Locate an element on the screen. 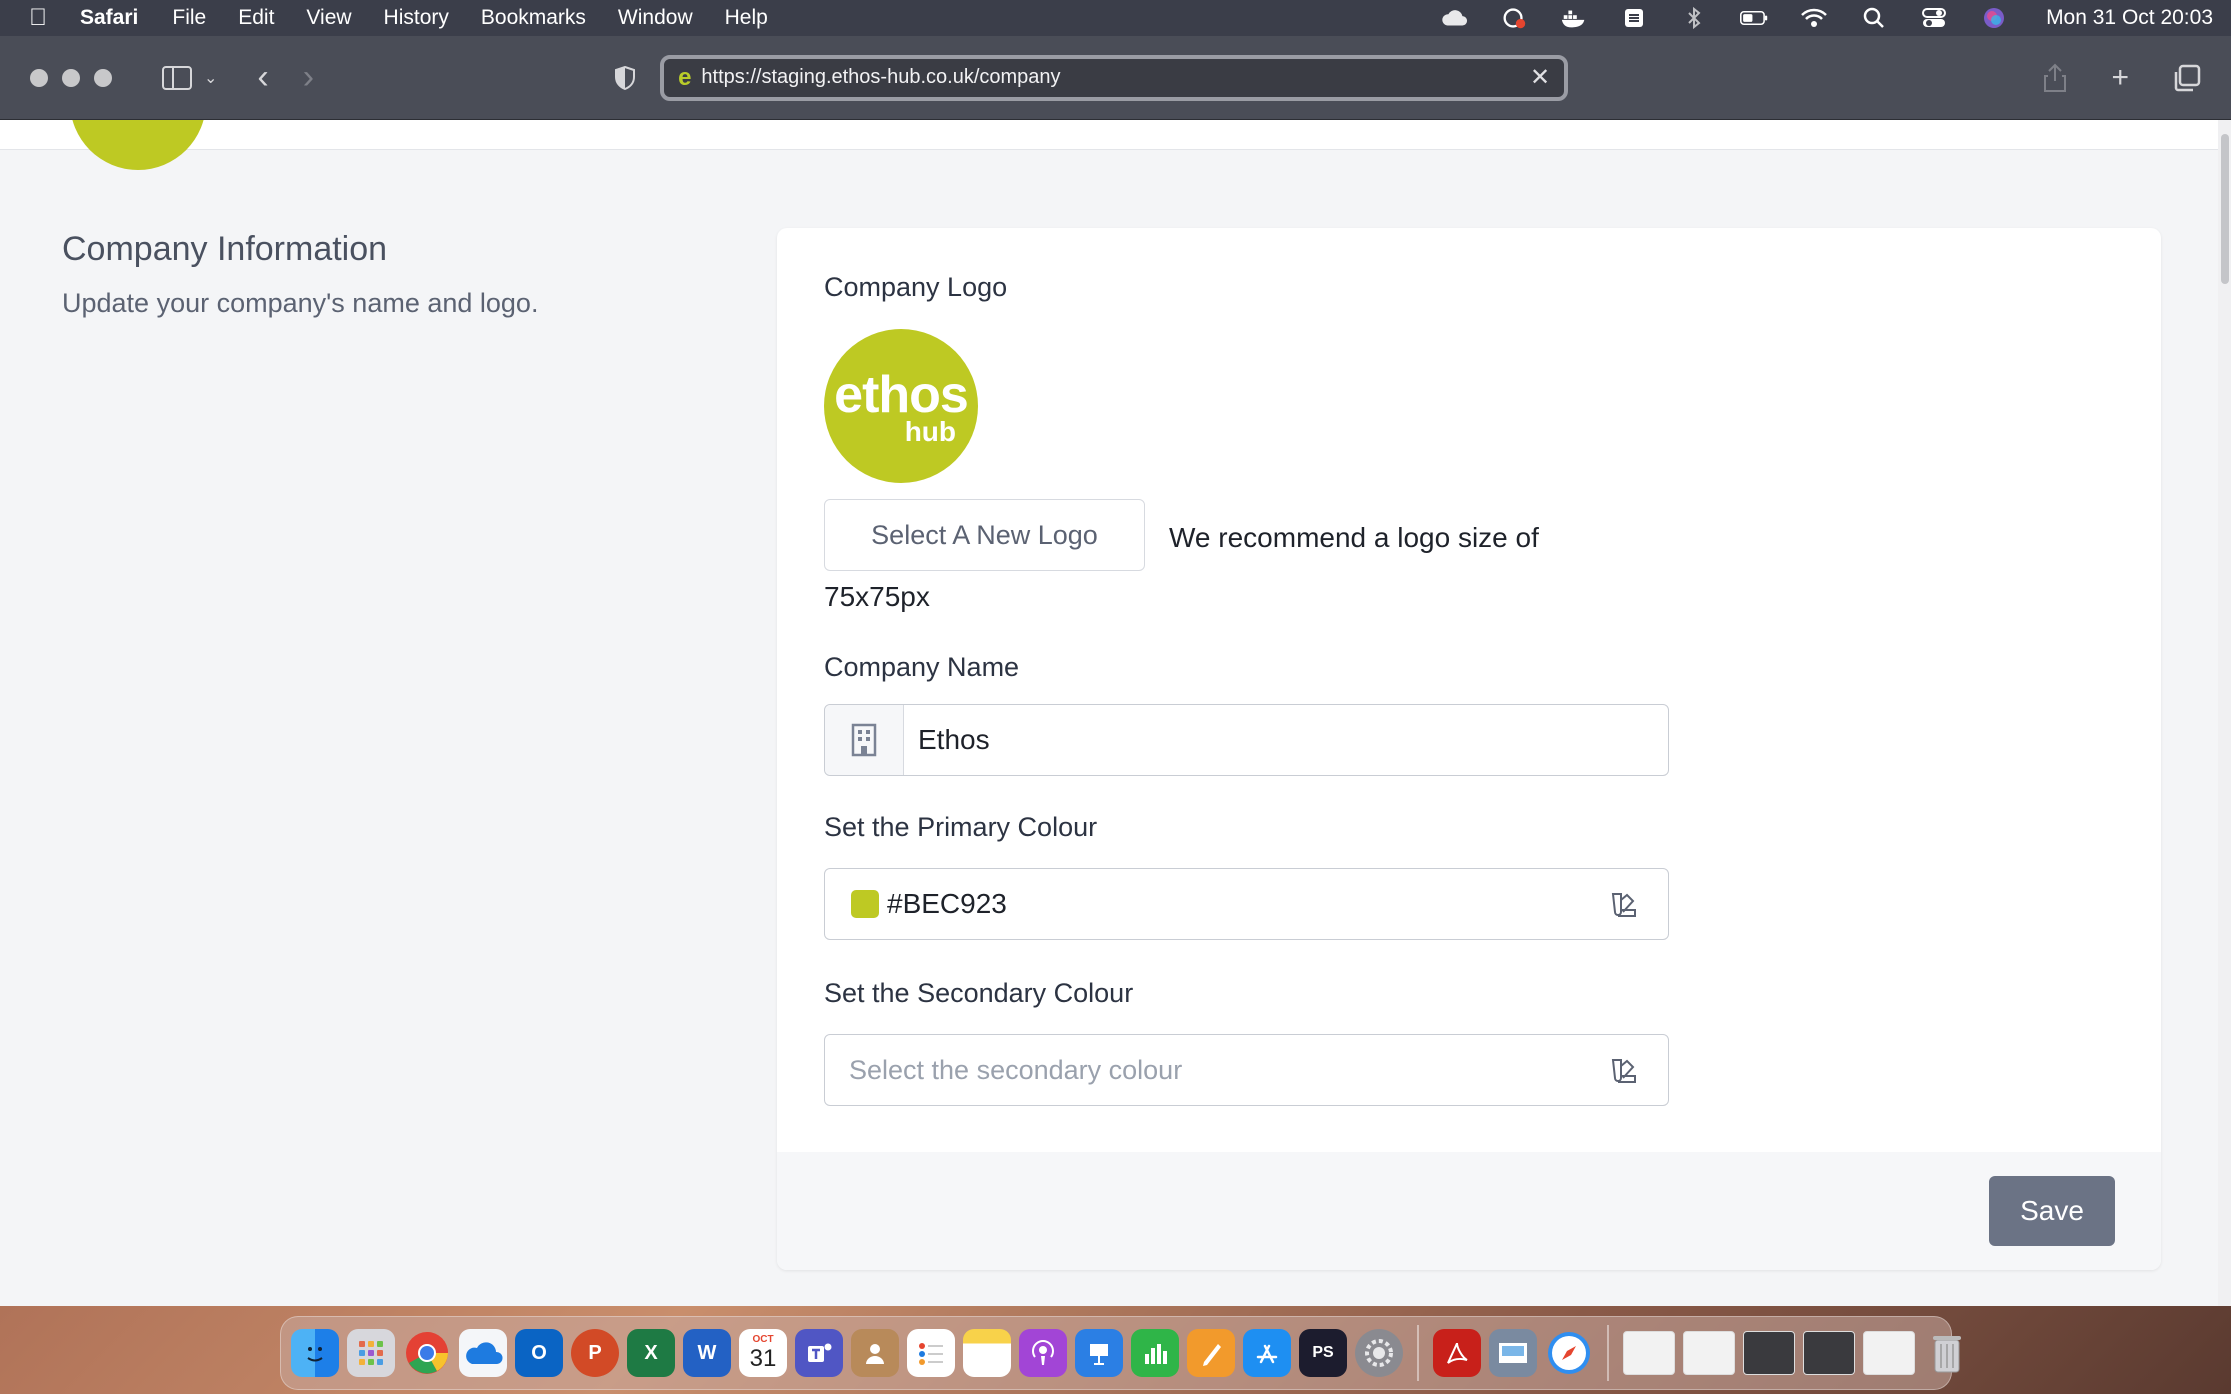 The width and height of the screenshot is (2231, 1394). reminders-icon is located at coordinates (931, 1353).